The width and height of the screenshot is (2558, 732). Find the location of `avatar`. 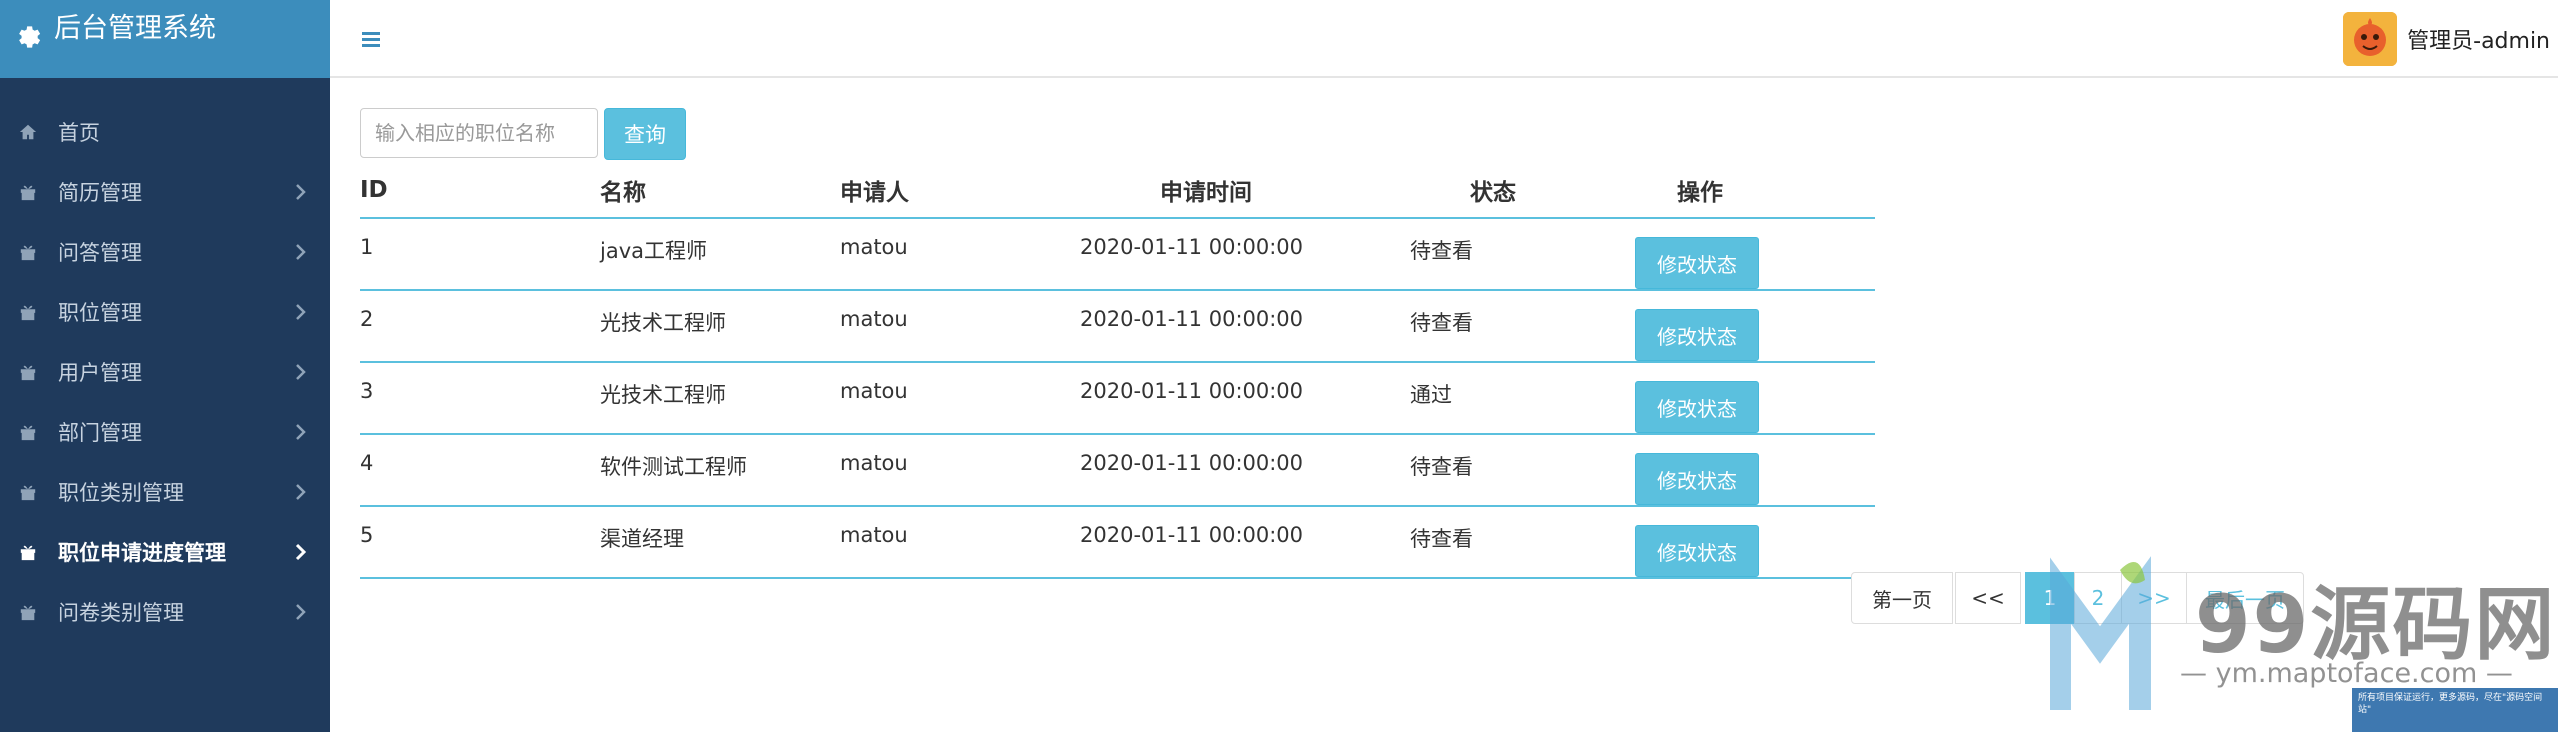

avatar is located at coordinates (2370, 39).